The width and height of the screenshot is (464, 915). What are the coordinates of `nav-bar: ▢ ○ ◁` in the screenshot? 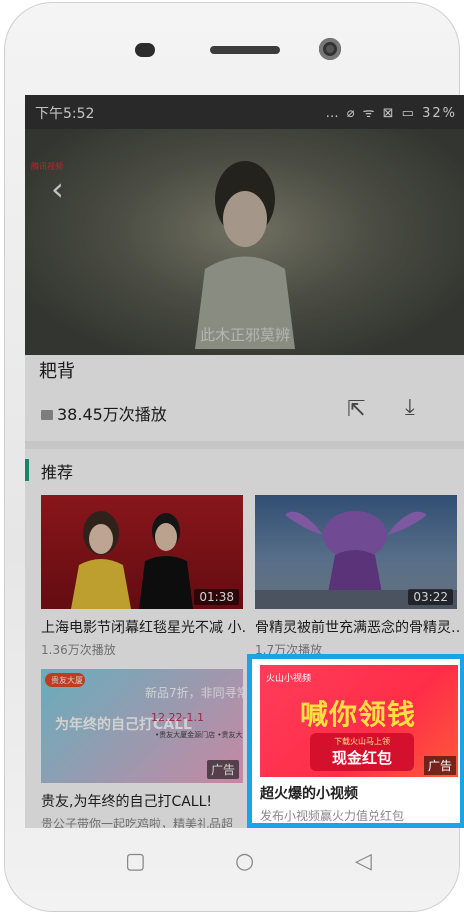 It's located at (236, 862).